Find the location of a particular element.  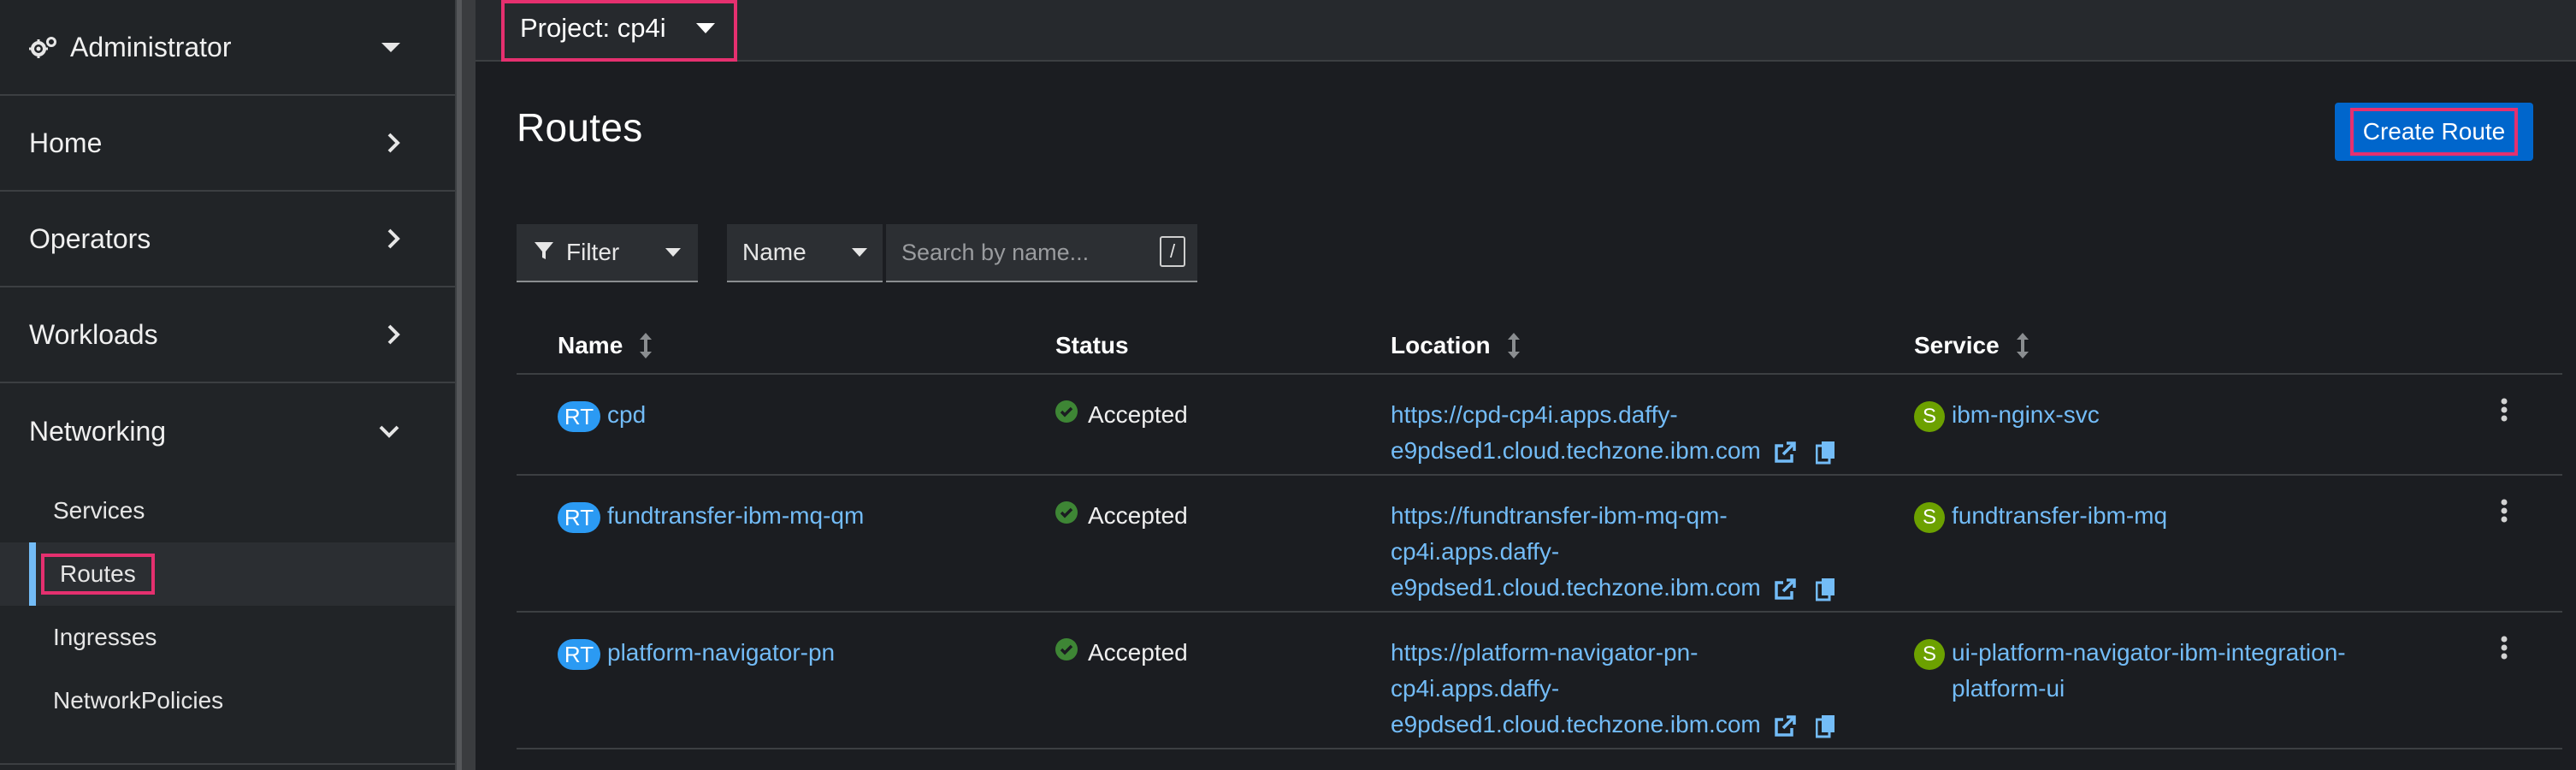

service-cell: Sibm-nginx-svc is located at coordinates (2007, 415).